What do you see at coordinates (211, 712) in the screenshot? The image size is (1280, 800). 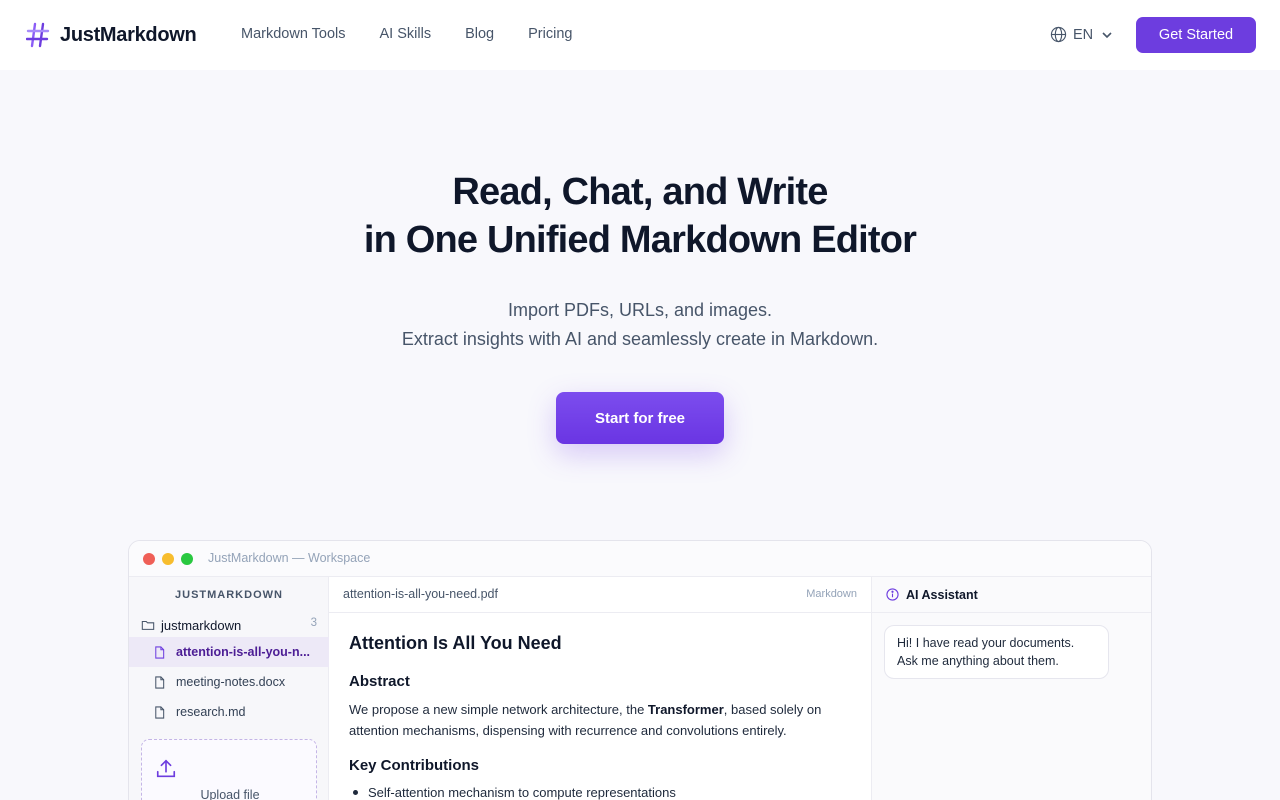 I see `file-item-label: research.md` at bounding box center [211, 712].